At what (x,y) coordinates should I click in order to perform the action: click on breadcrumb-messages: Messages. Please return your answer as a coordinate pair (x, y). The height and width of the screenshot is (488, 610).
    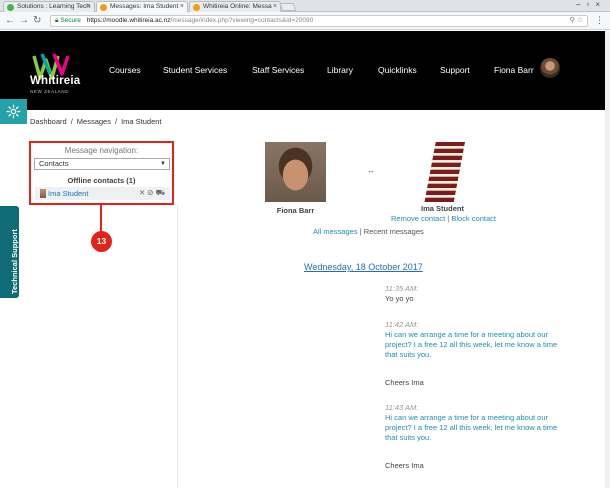
    Looking at the image, I should click on (94, 121).